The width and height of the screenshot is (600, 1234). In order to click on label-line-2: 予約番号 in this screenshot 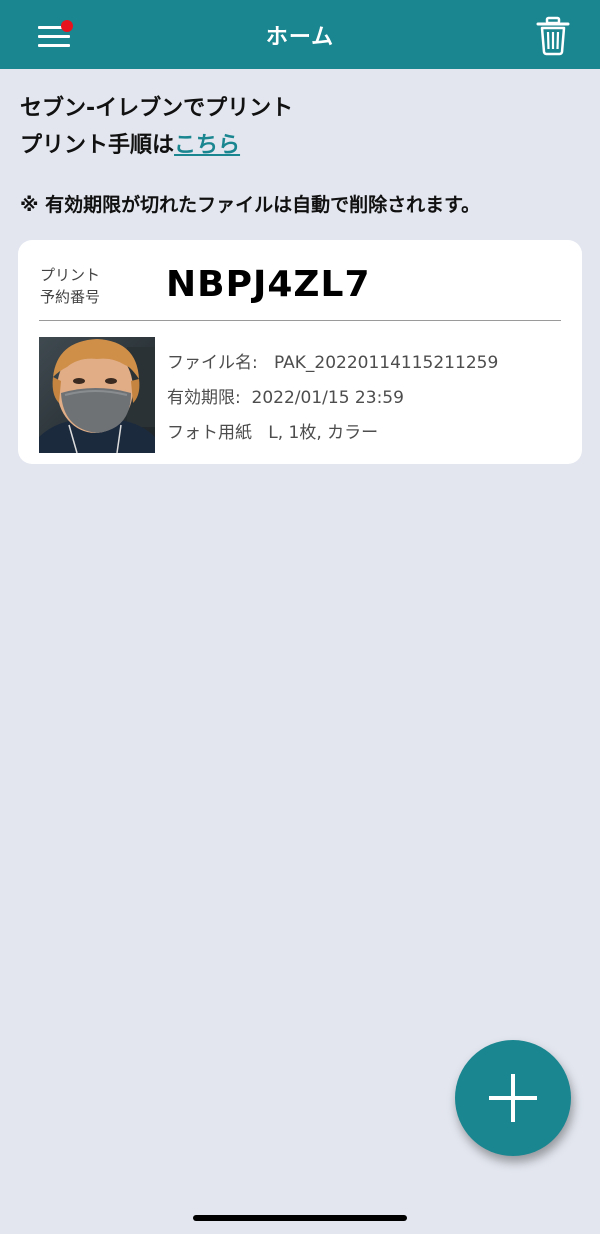, I will do `click(70, 297)`.